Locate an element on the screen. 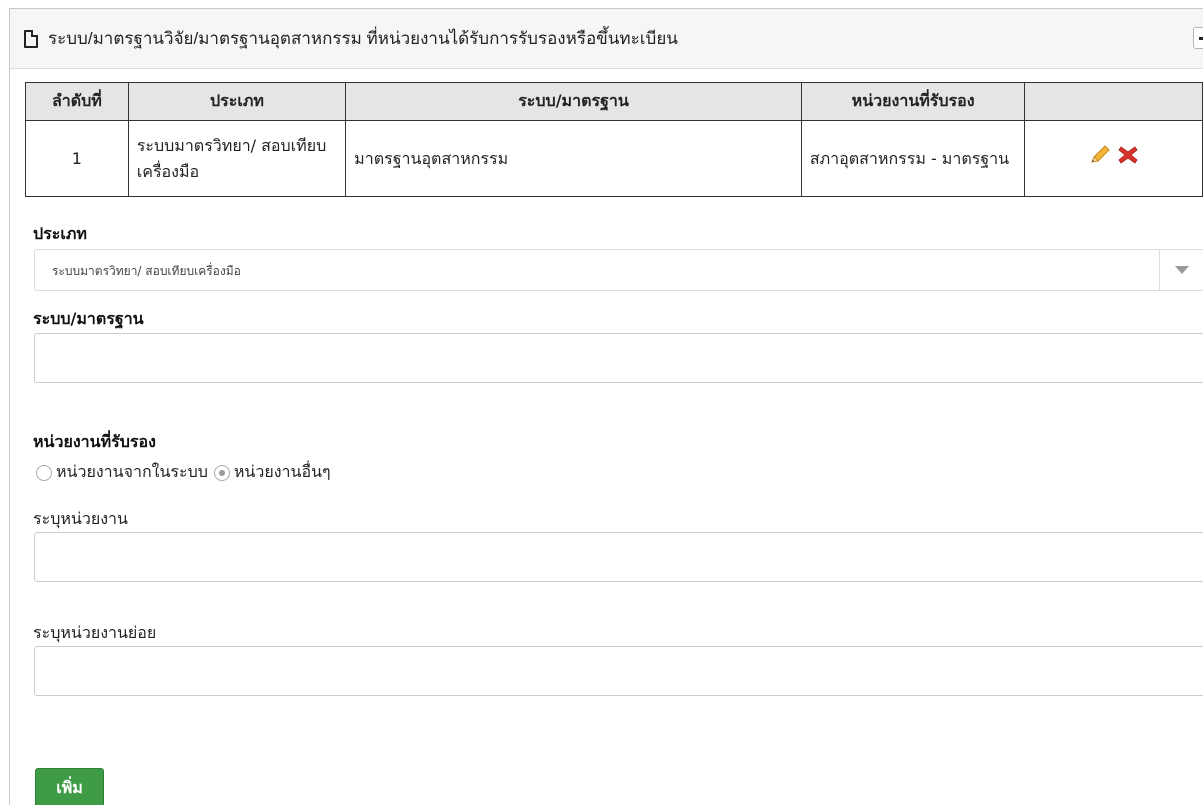 The height and width of the screenshot is (805, 1203). specify-subagency-input is located at coordinates (618, 671).